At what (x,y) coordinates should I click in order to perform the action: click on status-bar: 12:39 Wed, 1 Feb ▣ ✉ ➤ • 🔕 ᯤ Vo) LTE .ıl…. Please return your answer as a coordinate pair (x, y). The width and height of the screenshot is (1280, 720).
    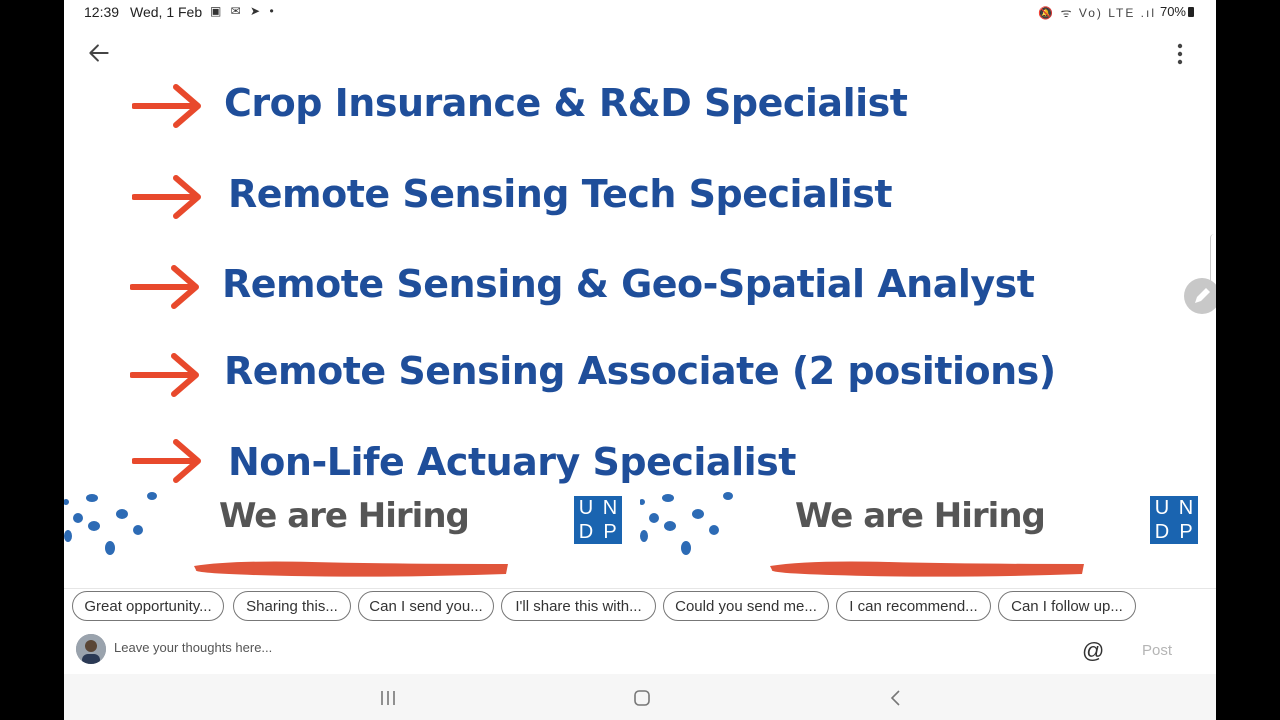
    Looking at the image, I should click on (640, 12).